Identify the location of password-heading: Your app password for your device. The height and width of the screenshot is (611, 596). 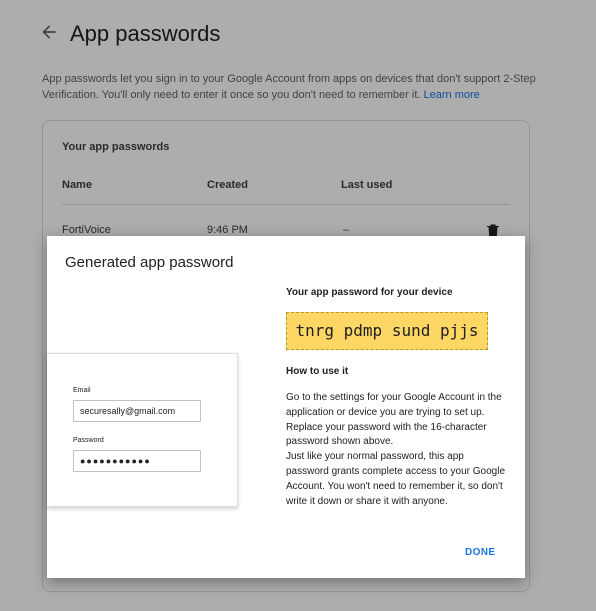
(369, 292).